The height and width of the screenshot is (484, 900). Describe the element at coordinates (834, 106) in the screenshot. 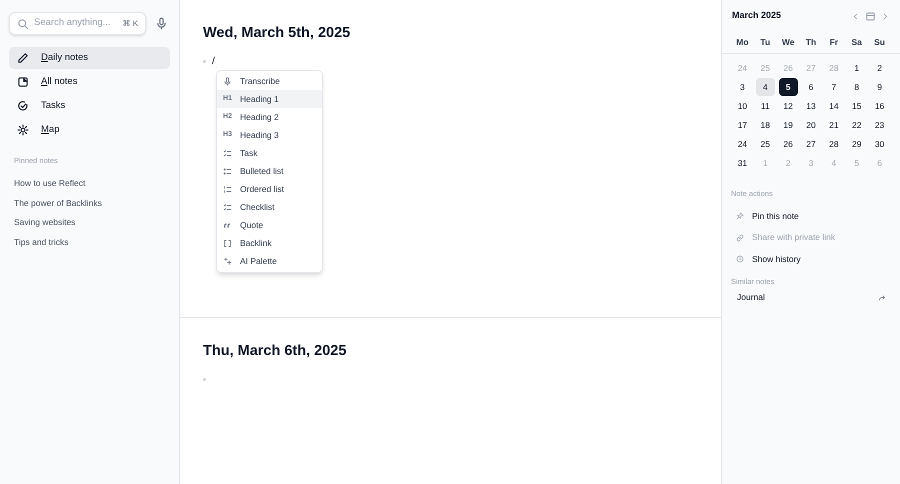

I see `calendar-day: 14` at that location.